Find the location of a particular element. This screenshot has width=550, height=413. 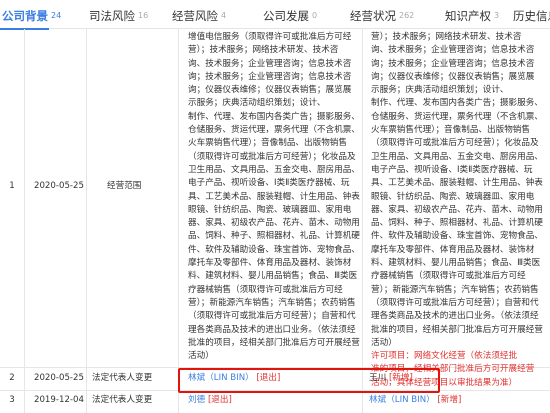

tab-company-background: 公司背景 24 is located at coordinates (31, 15).